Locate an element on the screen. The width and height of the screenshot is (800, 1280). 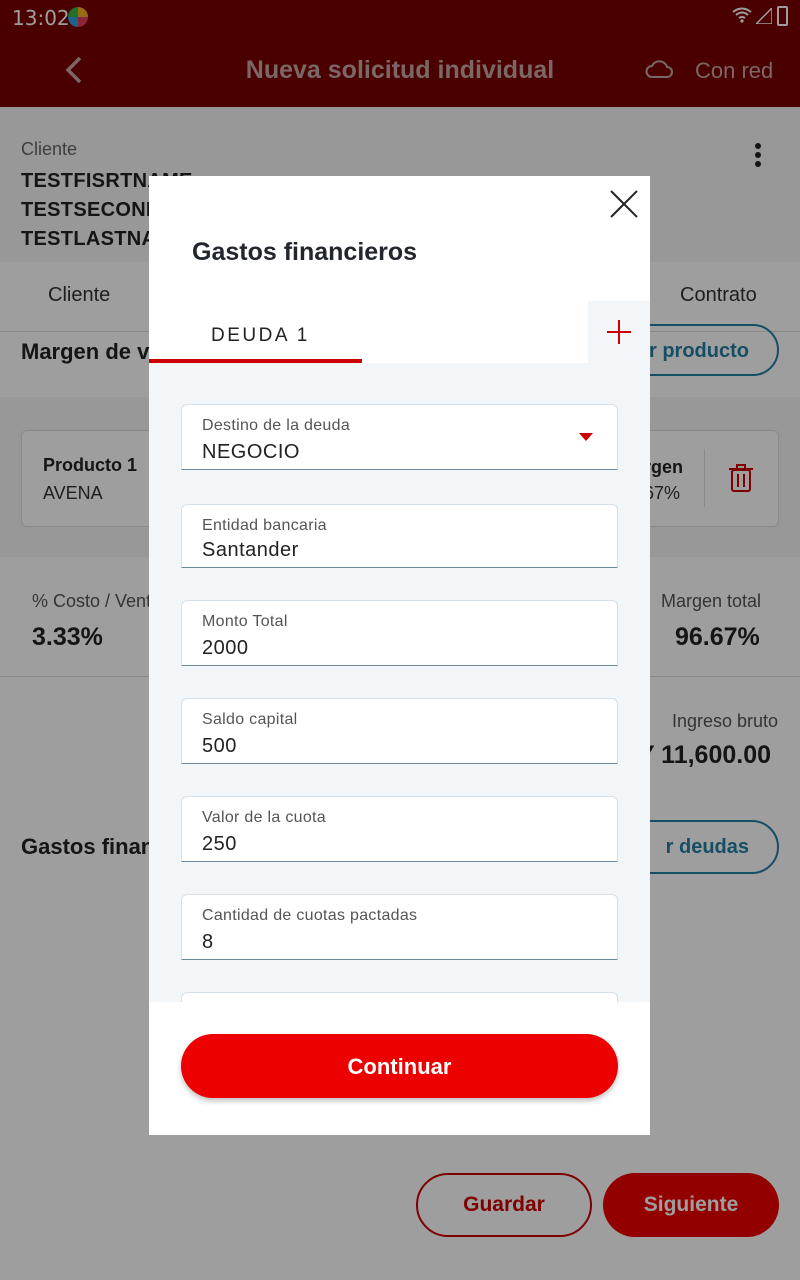
installments-count-field: Cantidad de cuotas pactadas 8 is located at coordinates (399, 927).